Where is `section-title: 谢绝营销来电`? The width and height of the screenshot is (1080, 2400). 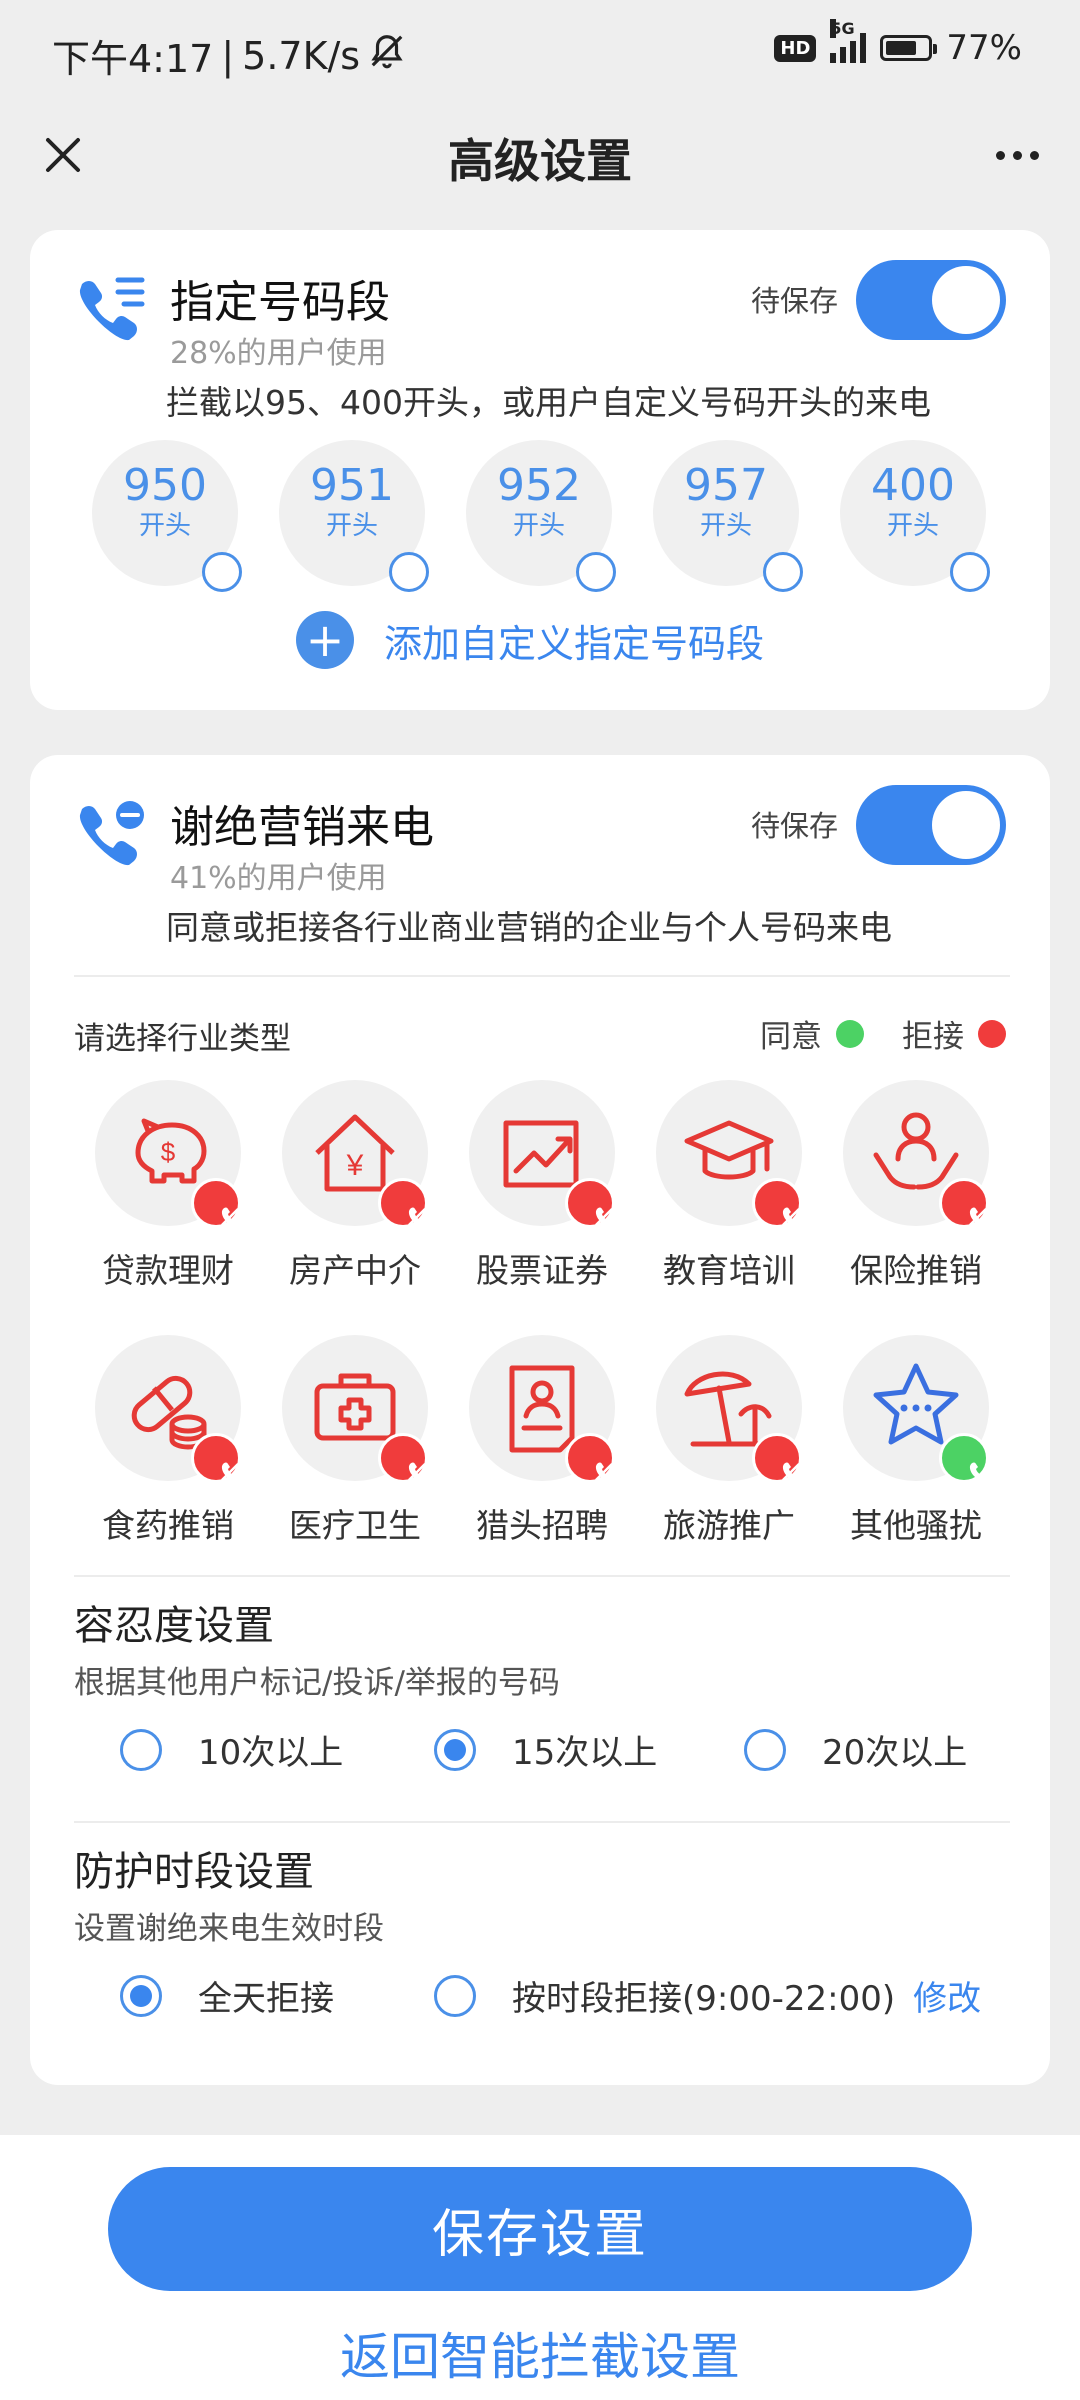 section-title: 谢绝营销来电 is located at coordinates (302, 827).